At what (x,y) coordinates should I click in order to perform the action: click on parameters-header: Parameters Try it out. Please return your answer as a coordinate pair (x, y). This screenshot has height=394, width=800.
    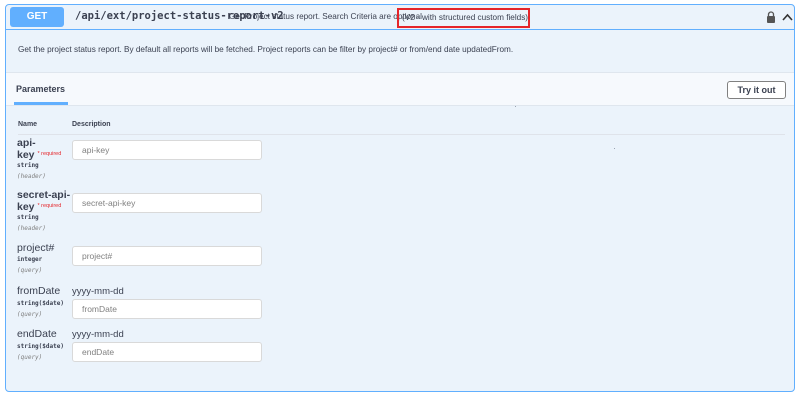
    Looking at the image, I should click on (400, 89).